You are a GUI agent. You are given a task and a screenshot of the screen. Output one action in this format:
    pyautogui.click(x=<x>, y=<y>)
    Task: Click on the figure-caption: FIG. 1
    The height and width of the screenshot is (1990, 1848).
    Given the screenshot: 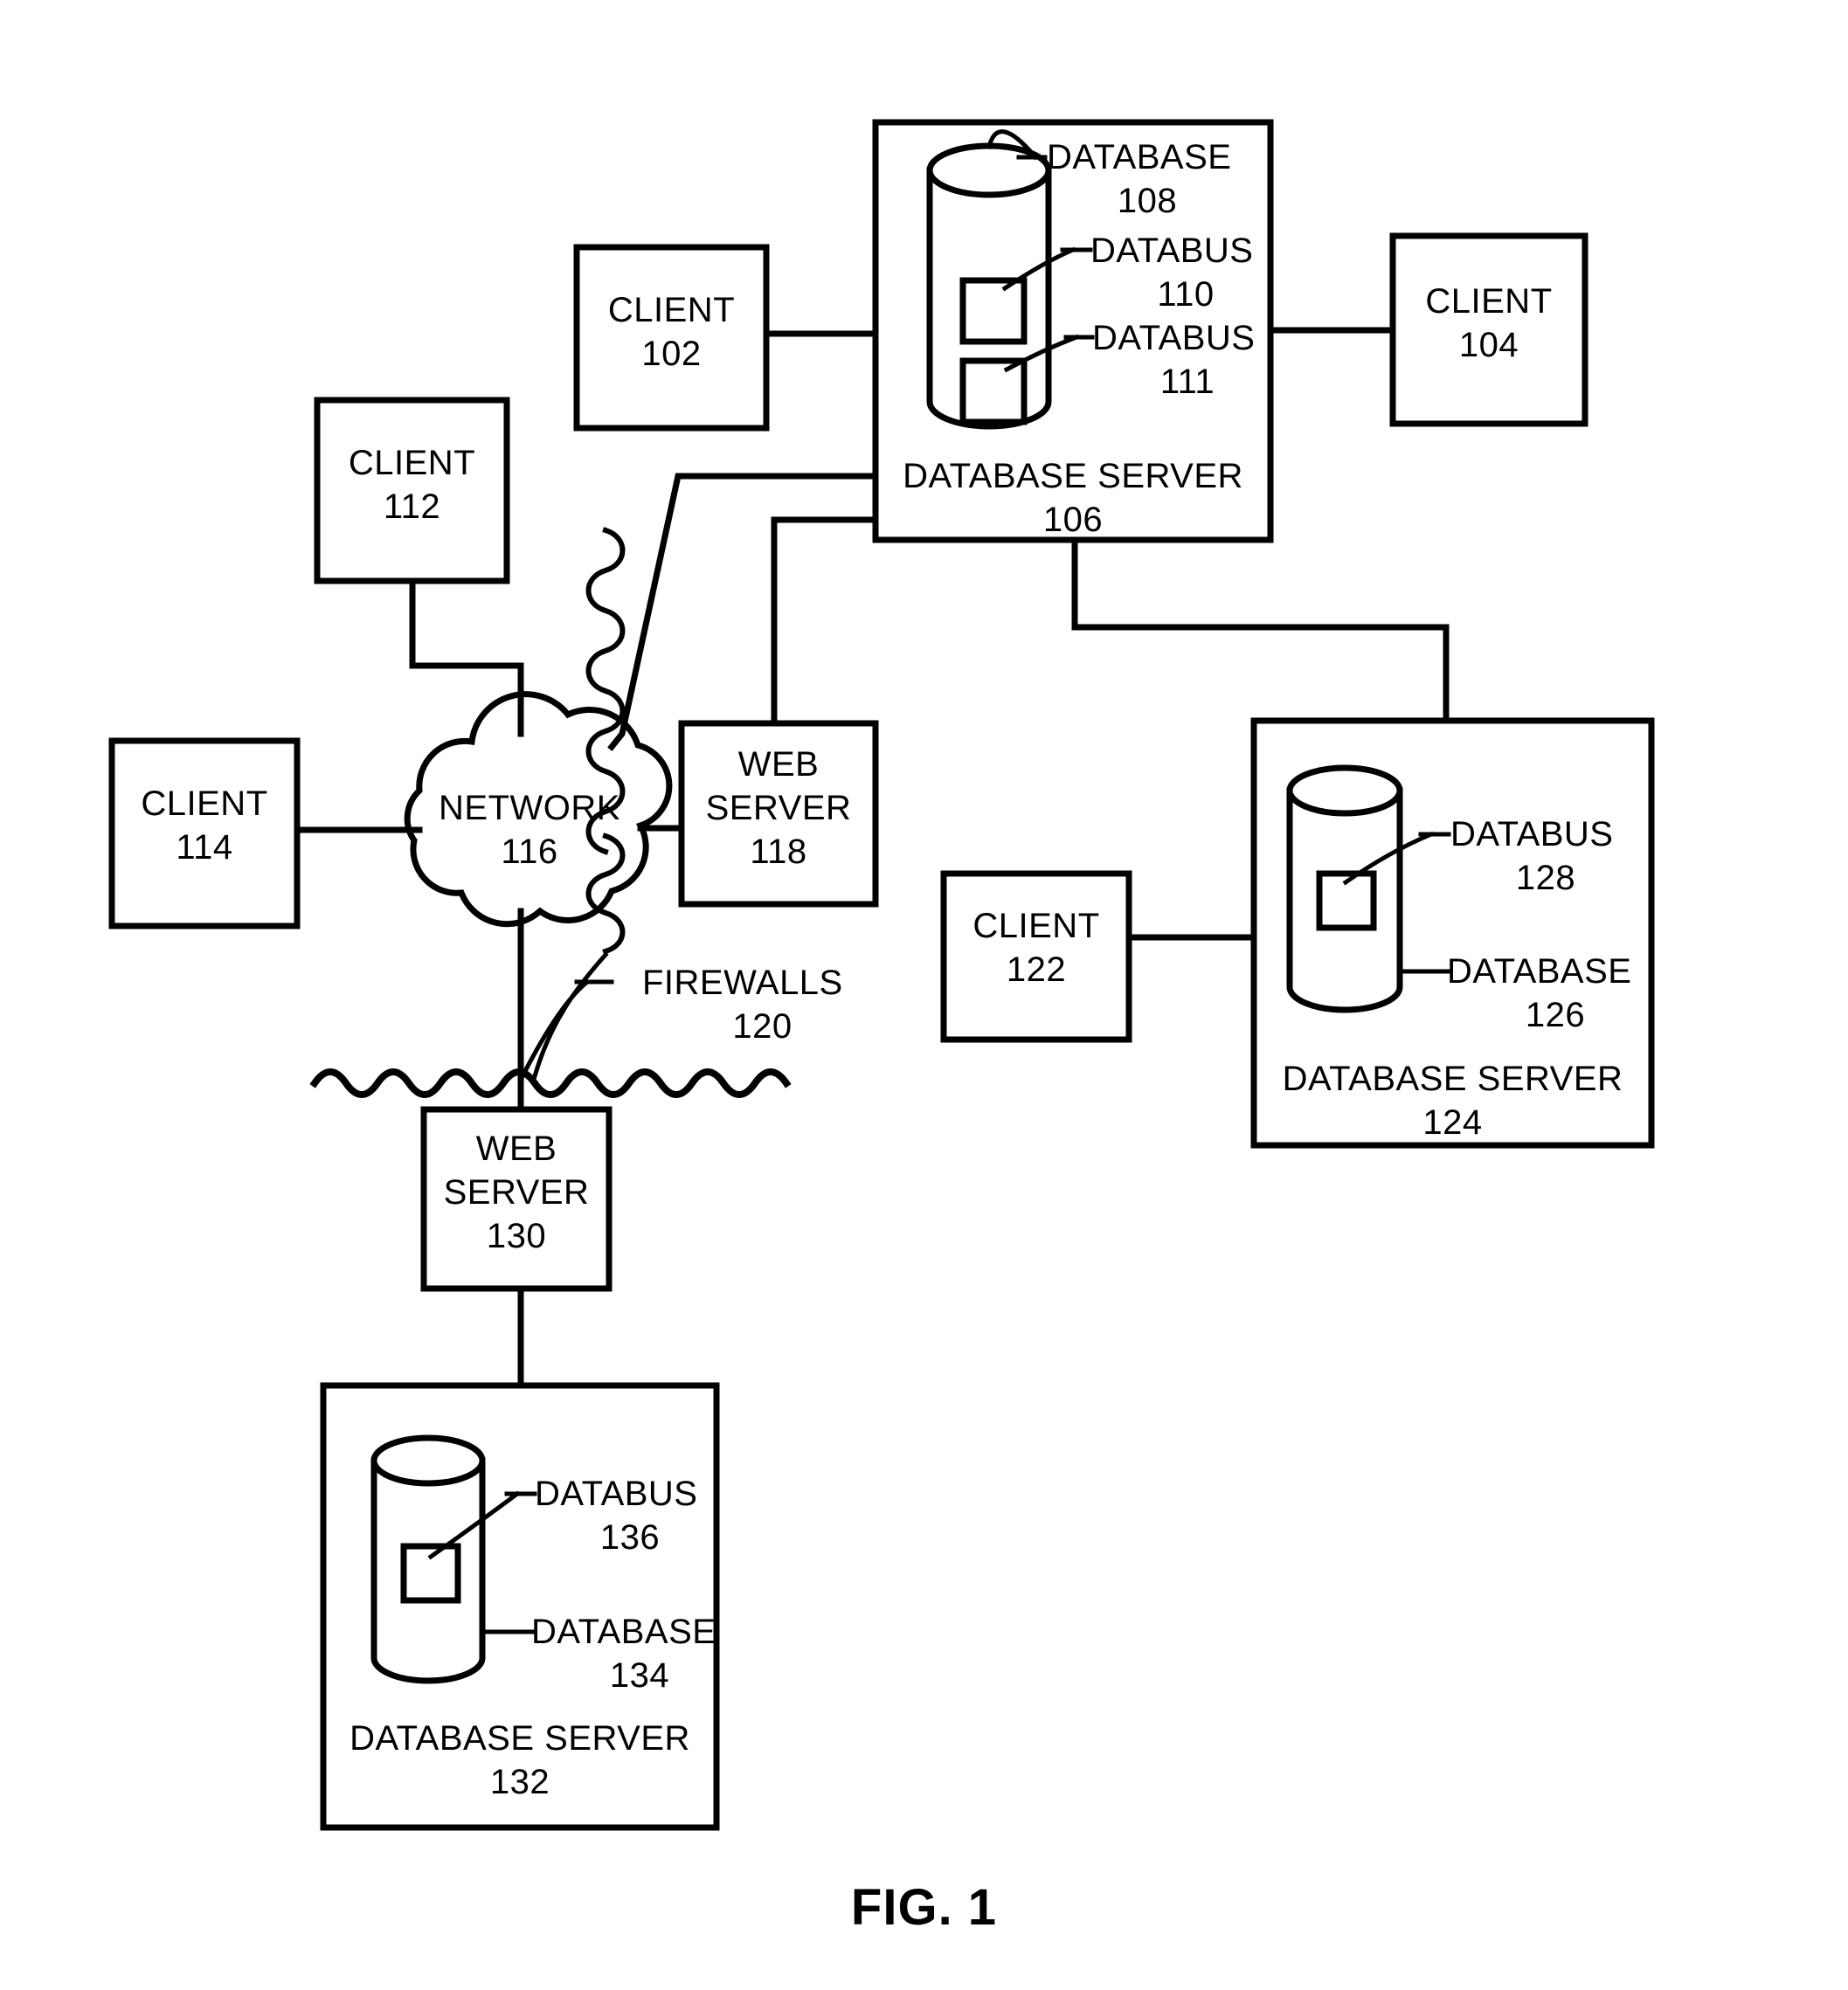 What is the action you would take?
    pyautogui.click(x=924, y=1907)
    